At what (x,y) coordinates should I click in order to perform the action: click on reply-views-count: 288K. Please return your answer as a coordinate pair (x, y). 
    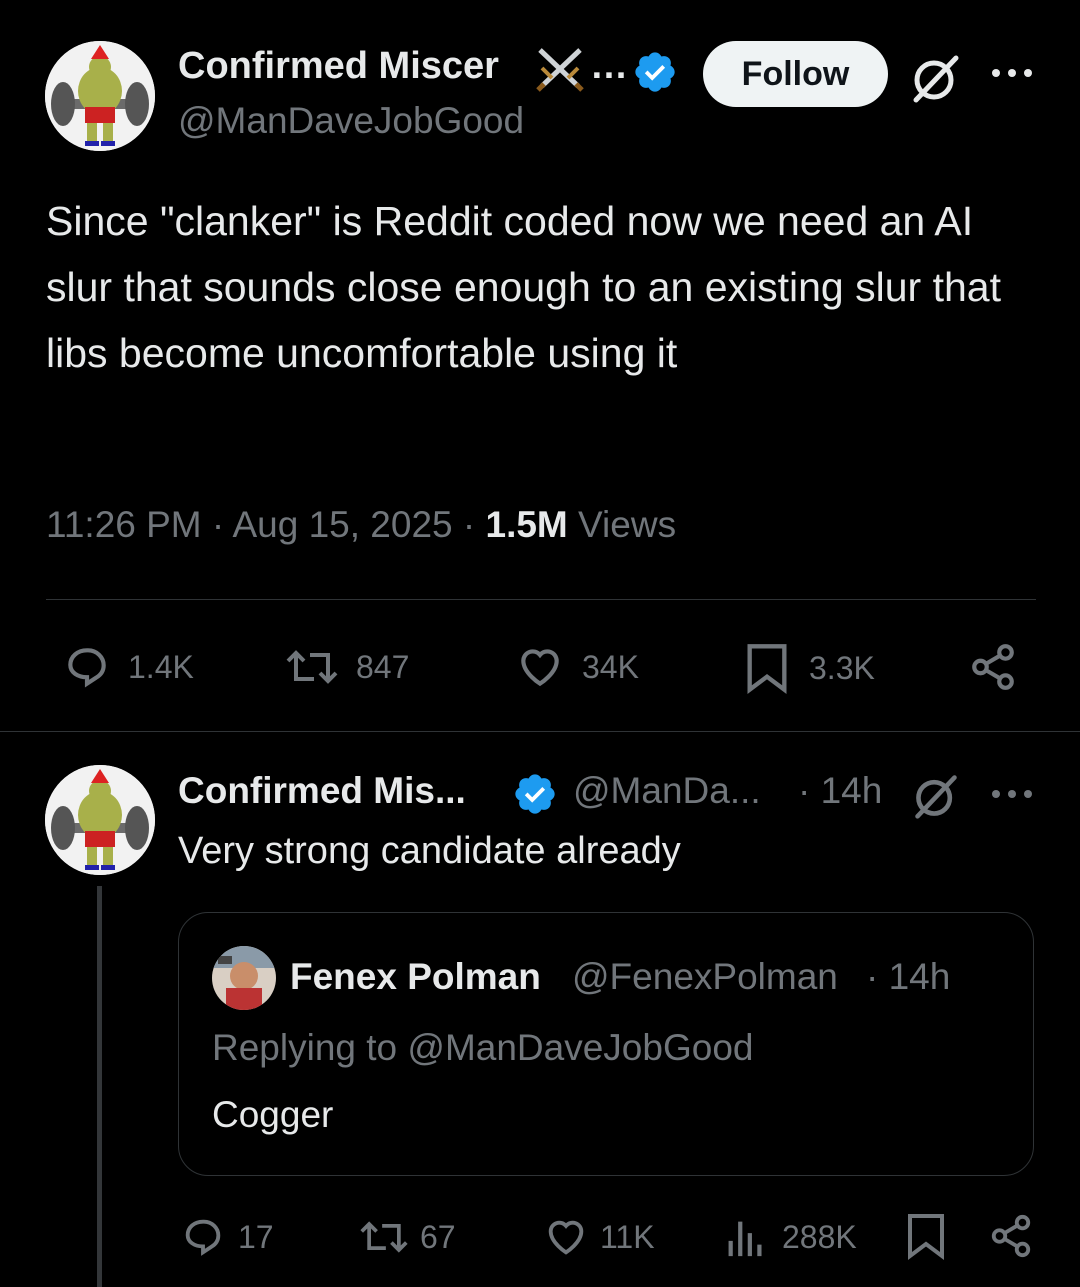
    Looking at the image, I should click on (819, 1236).